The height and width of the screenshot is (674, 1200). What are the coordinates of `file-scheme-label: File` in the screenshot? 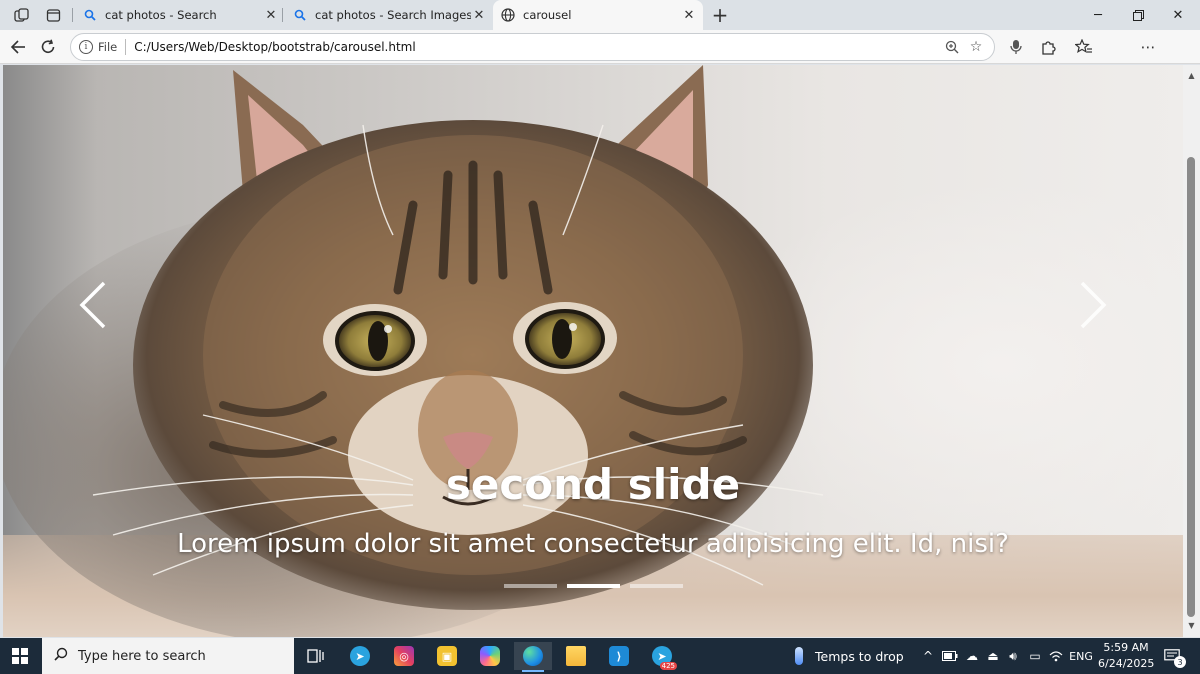 It's located at (108, 47).